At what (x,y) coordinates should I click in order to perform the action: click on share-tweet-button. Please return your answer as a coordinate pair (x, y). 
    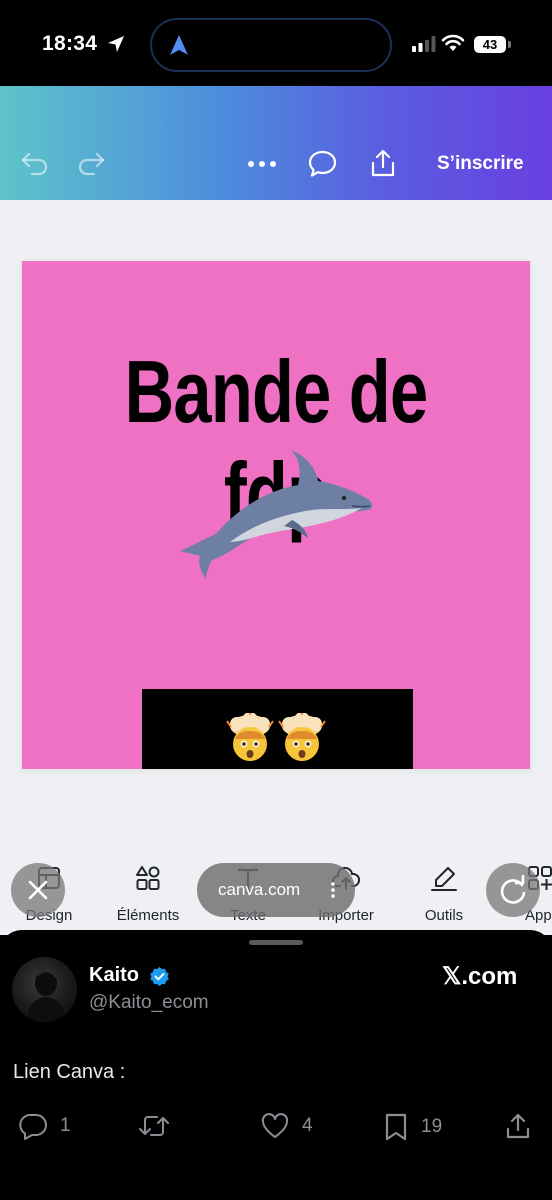
    Looking at the image, I should click on (524, 1126).